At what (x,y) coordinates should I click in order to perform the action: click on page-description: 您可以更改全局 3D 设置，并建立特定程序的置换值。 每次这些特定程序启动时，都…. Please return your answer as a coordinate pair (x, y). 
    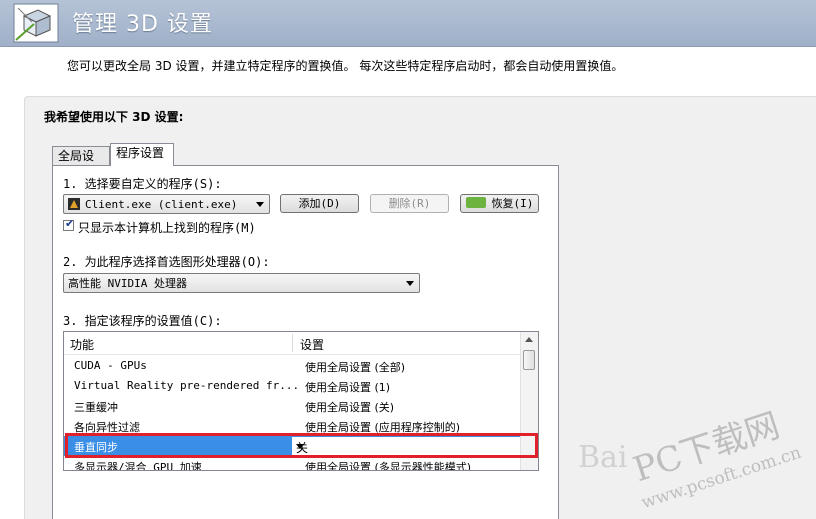
    Looking at the image, I should click on (345, 66).